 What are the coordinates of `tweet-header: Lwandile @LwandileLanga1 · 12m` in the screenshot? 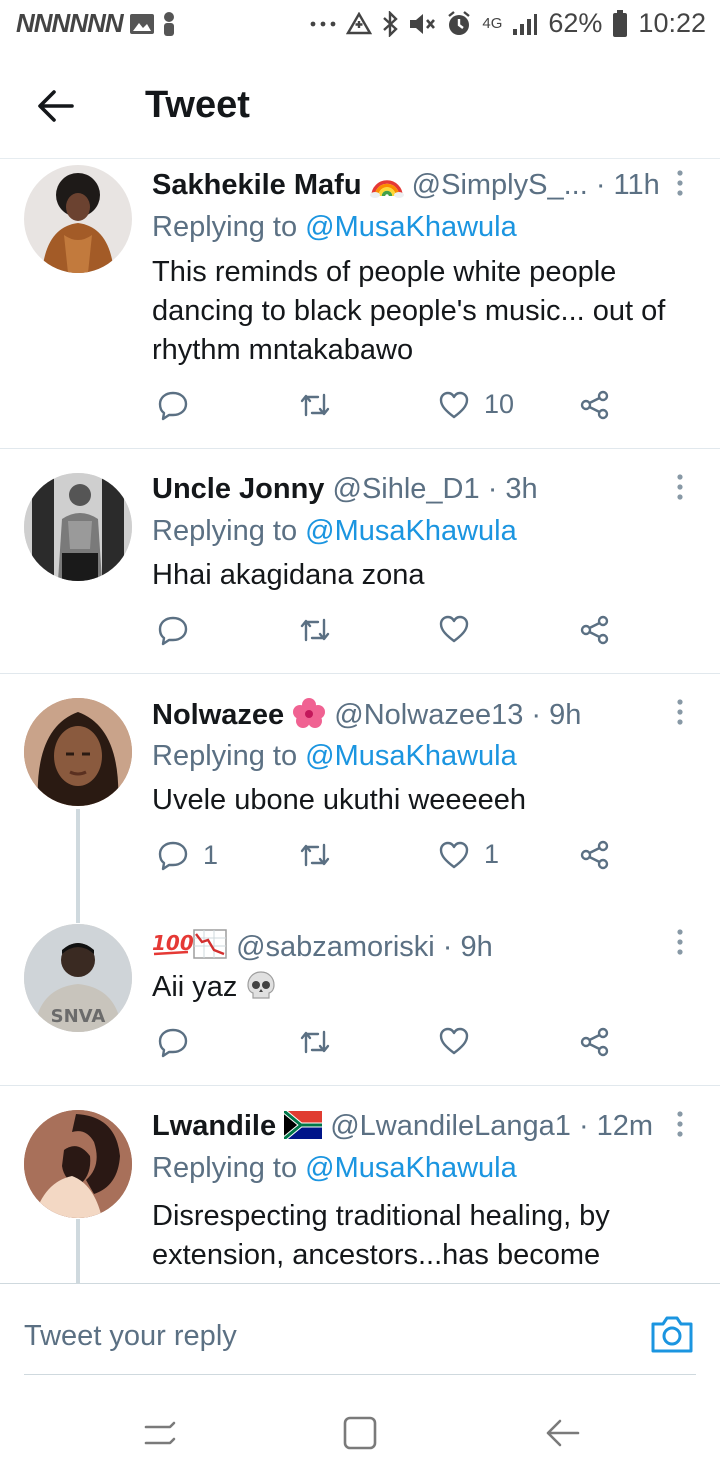 It's located at (402, 1126).